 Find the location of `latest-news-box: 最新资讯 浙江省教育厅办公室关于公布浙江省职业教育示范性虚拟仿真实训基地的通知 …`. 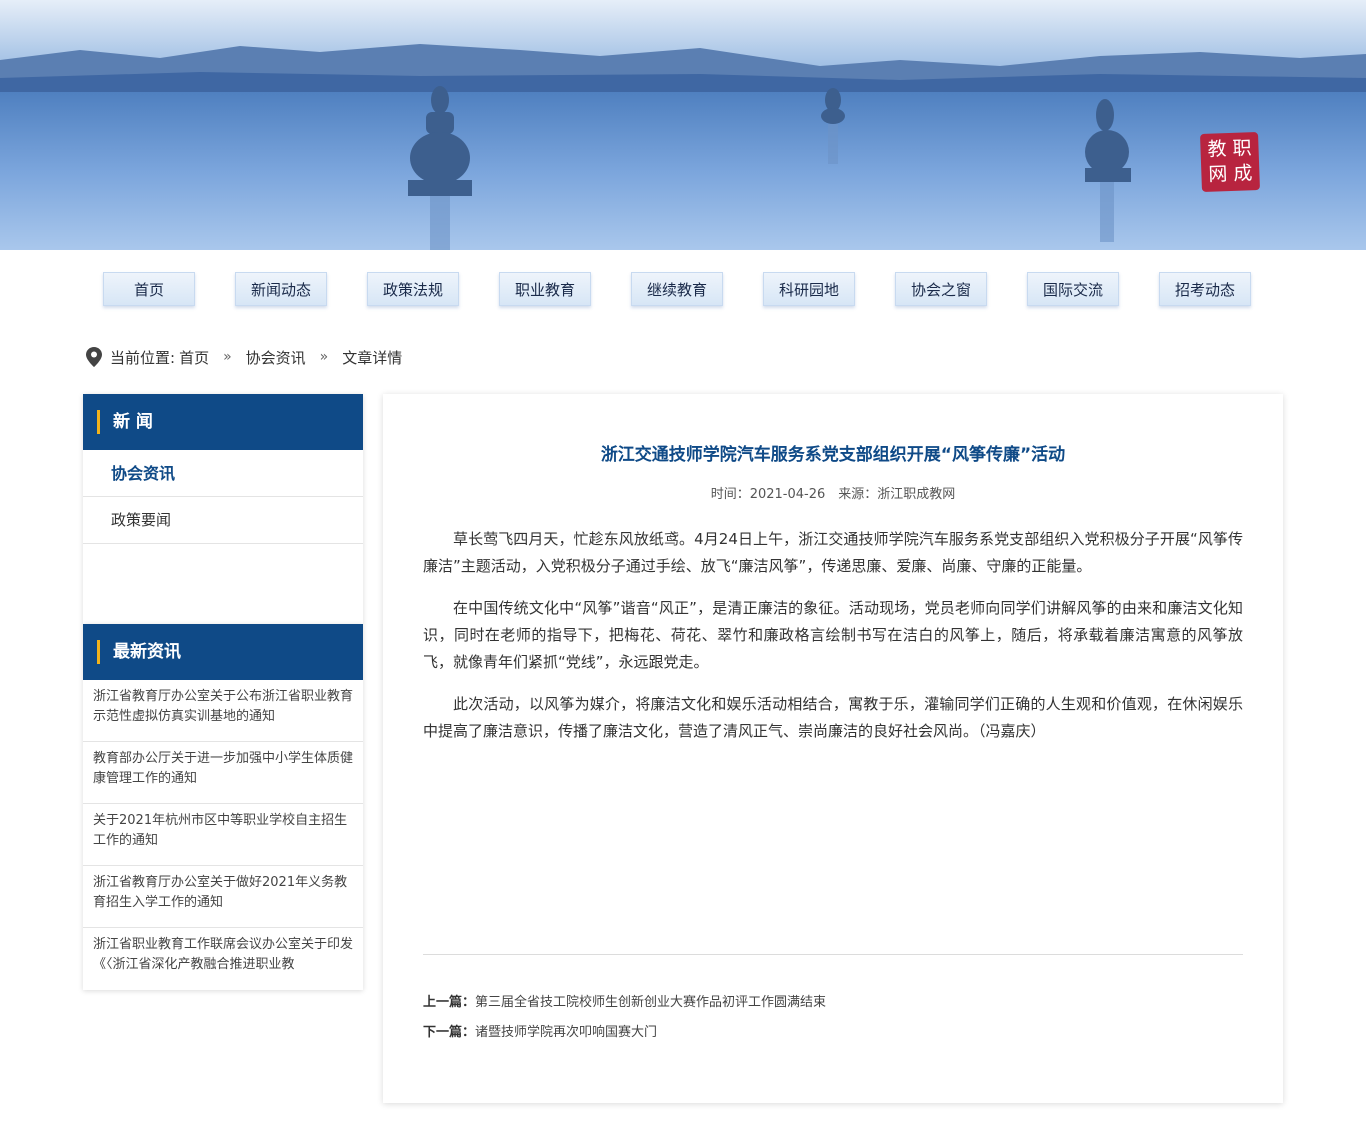

latest-news-box: 最新资讯 浙江省教育厅办公室关于公布浙江省职业教育示范性虚拟仿真实训基地的通知 … is located at coordinates (223, 807).